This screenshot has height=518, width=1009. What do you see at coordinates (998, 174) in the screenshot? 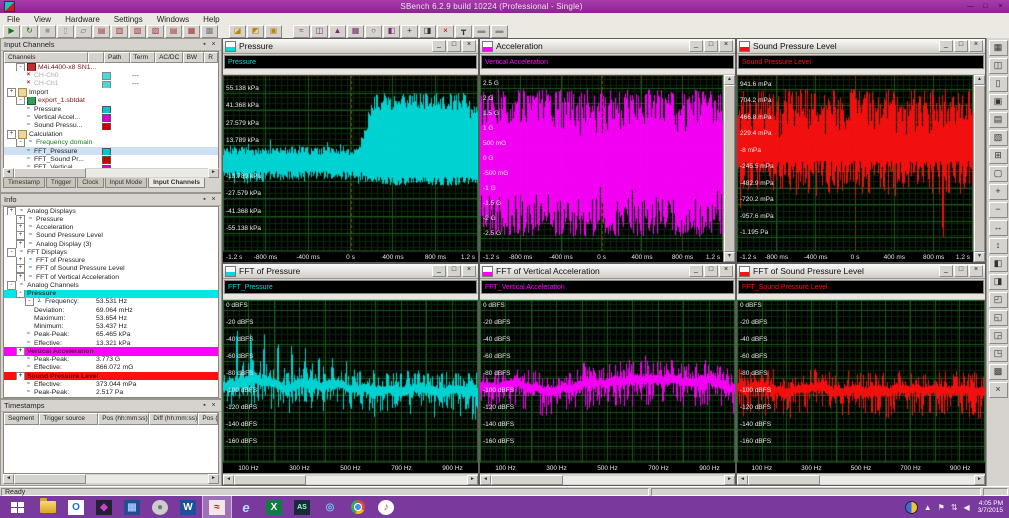
I see `side-tool-empty-frame: ▢` at bounding box center [998, 174].